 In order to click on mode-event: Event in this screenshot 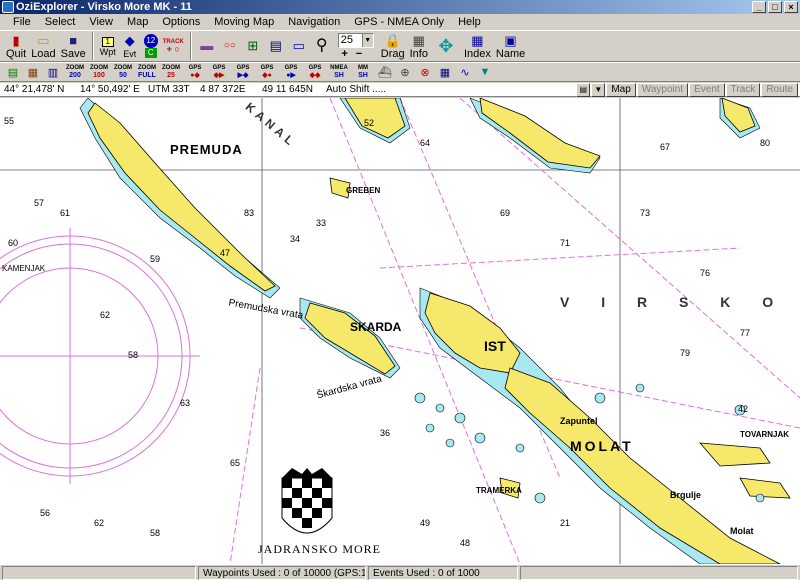, I will do `click(707, 90)`.